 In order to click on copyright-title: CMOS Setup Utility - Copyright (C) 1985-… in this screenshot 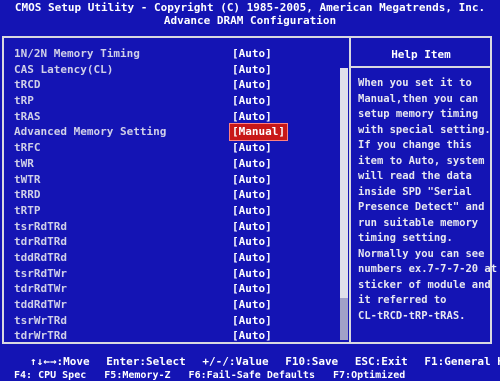, I will do `click(250, 7)`.